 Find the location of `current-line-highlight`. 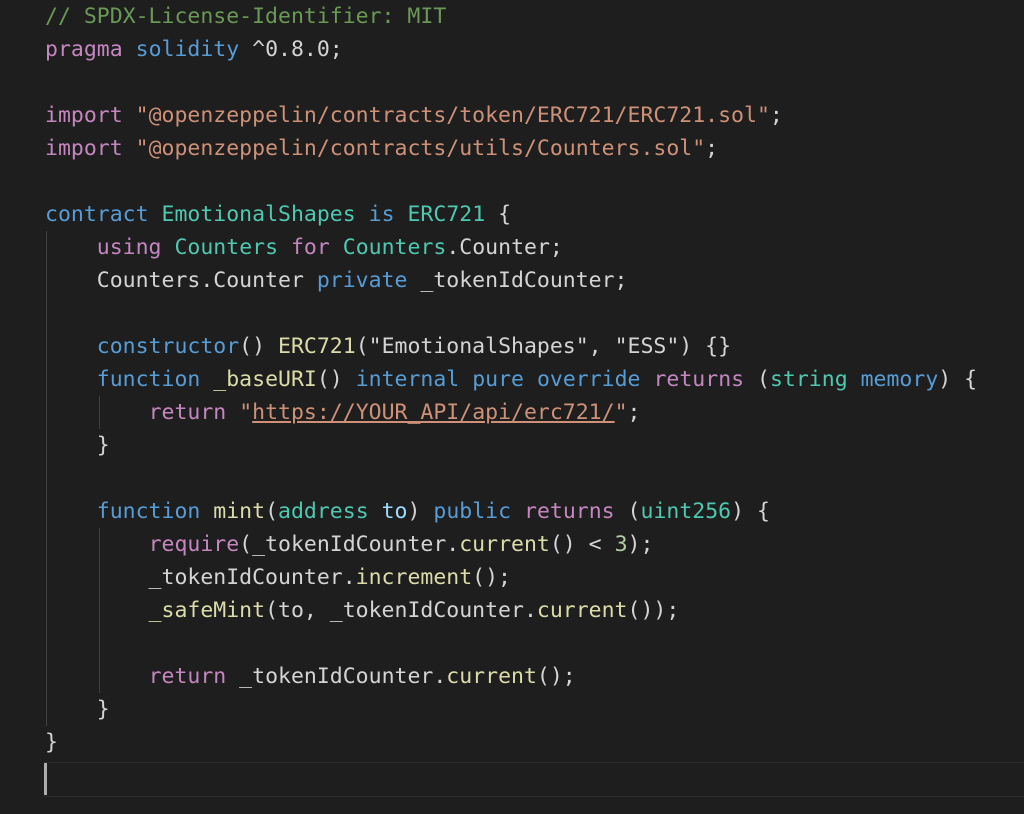

current-line-highlight is located at coordinates (534, 779).